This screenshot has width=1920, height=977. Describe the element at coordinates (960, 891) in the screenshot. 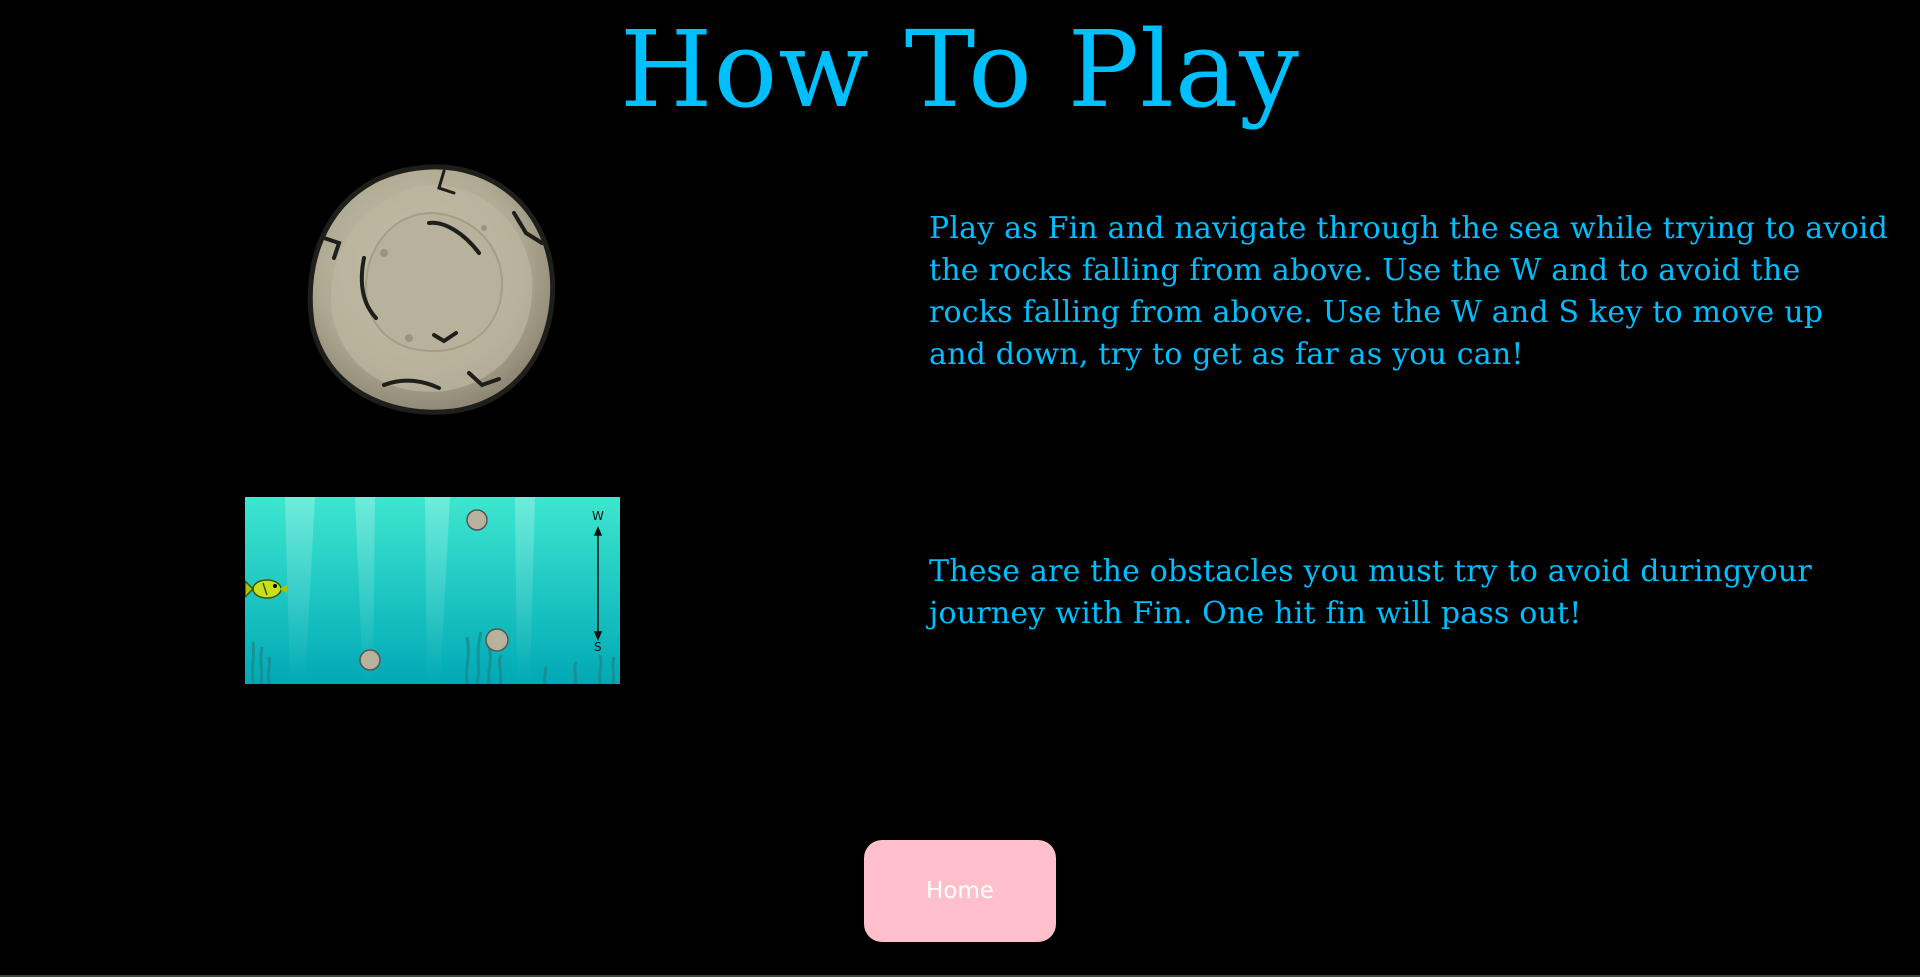

I see `home-button: Home` at that location.